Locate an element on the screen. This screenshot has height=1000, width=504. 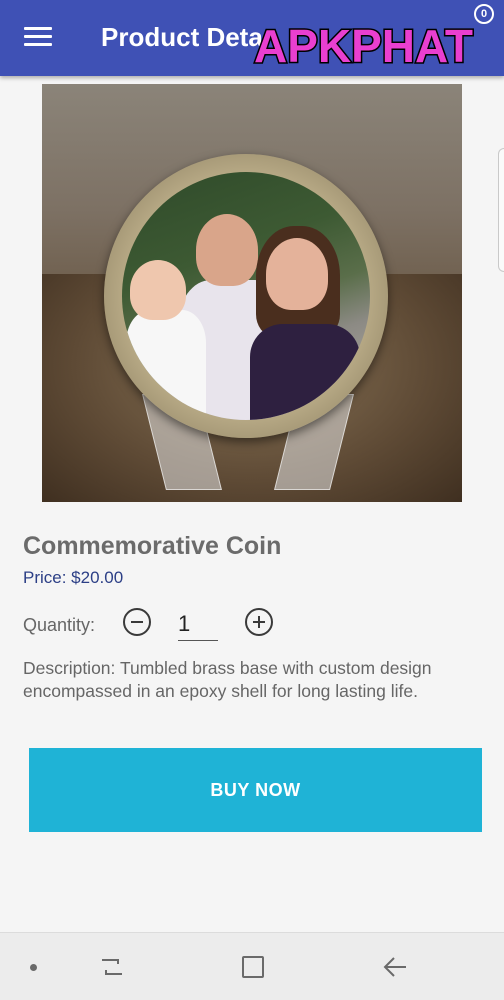
watermark-logo: APKPHAT is located at coordinates (364, 46).